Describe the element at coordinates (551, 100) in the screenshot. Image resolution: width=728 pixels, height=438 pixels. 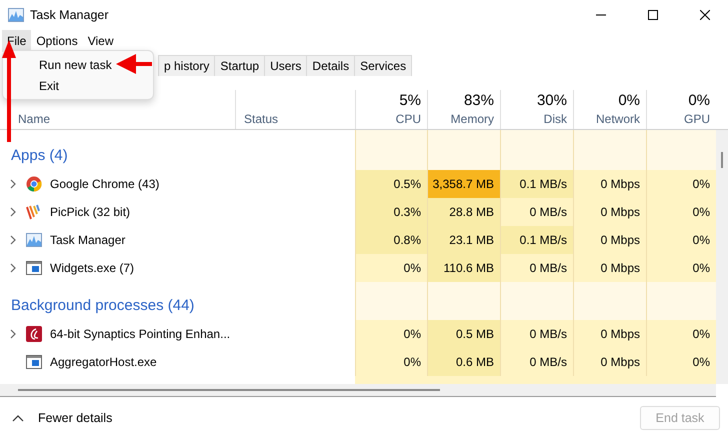
I see `column-percent: 30%` at that location.